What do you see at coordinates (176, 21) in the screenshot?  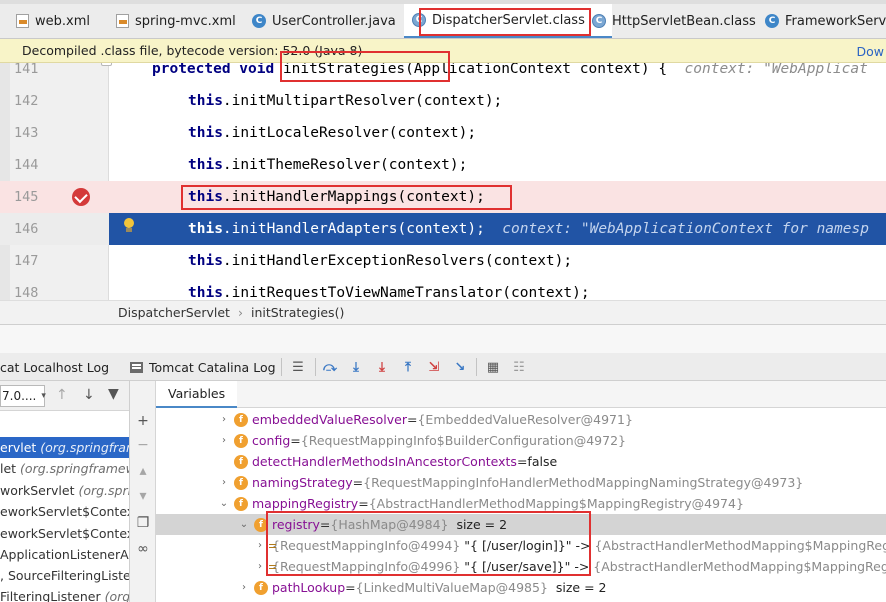 I see `tab-spring-mvc-xml: spring-mvc.xml` at bounding box center [176, 21].